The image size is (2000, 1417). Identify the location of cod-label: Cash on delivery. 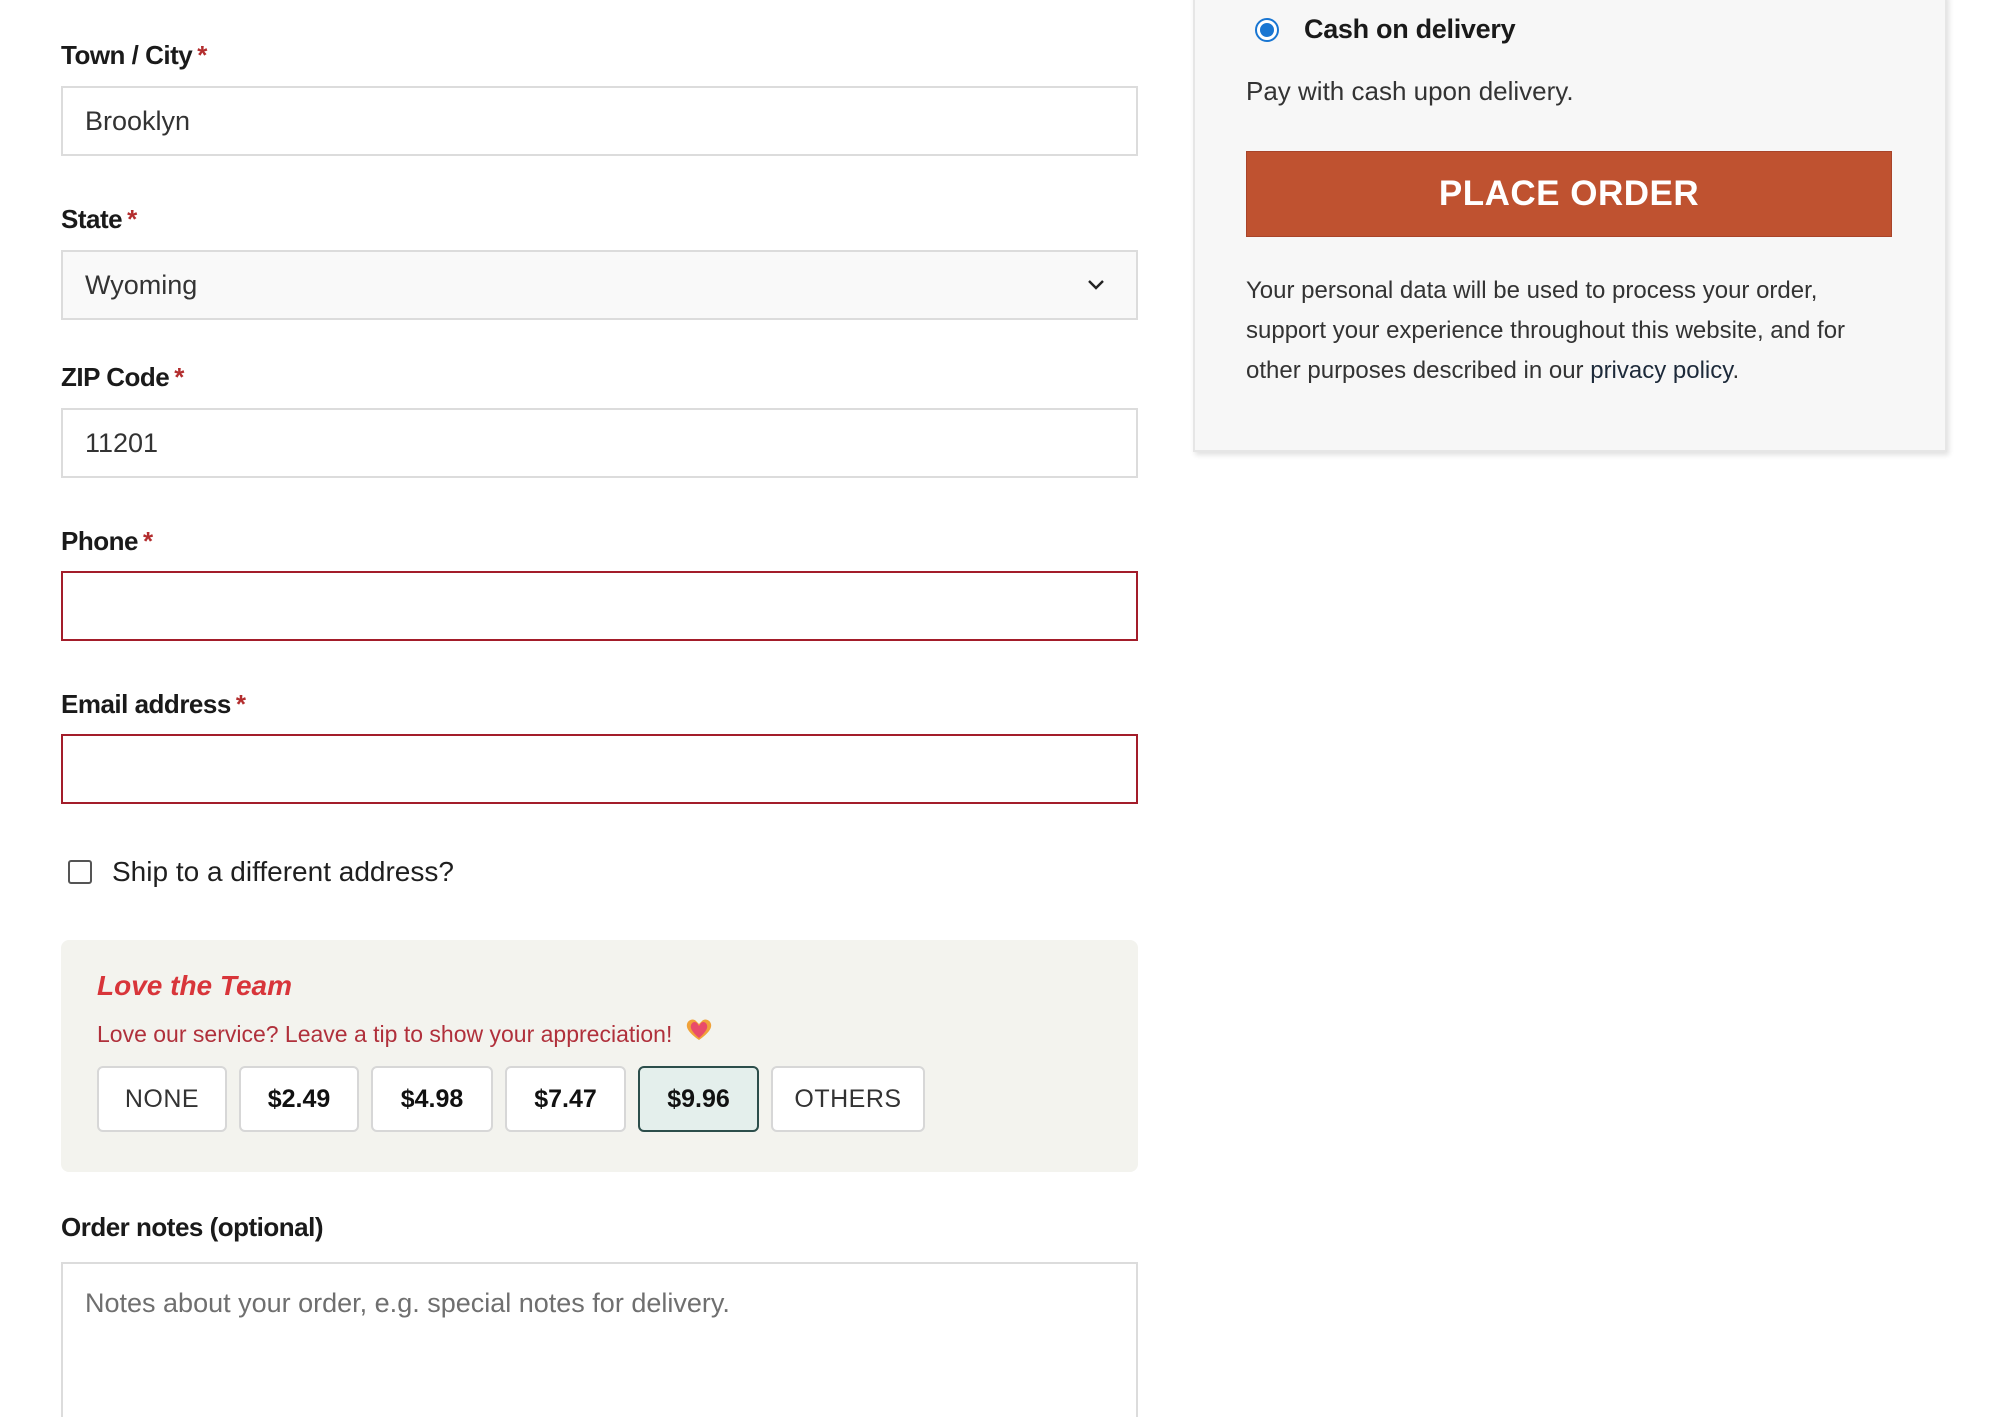
(1410, 29).